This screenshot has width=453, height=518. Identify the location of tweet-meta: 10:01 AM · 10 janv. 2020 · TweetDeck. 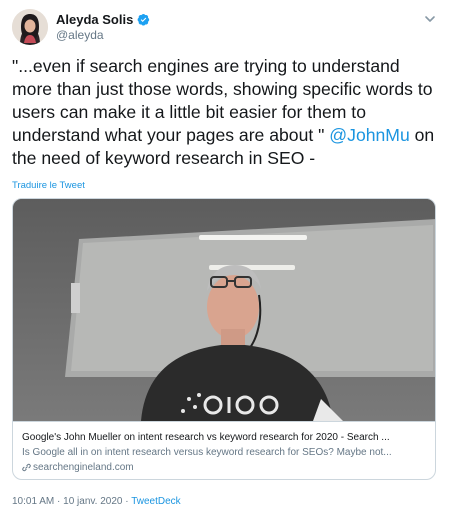
(96, 501).